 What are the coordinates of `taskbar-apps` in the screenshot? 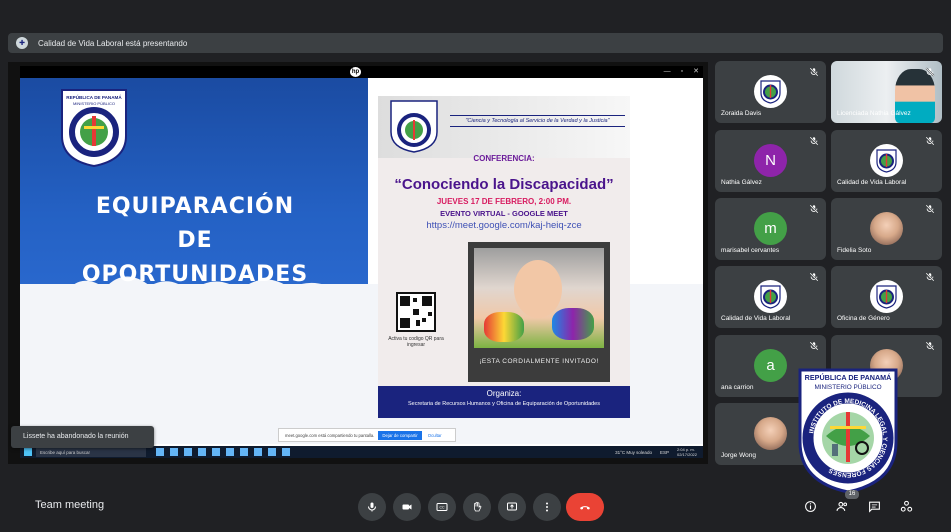 It's located at (223, 452).